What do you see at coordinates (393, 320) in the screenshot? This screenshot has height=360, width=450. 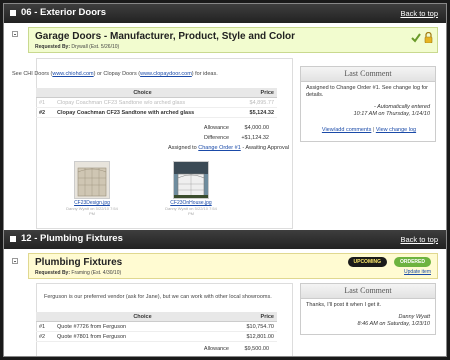 I see `comment-author: Danny Wyatt 8:46 AM on Saturday, 1/23/10` at bounding box center [393, 320].